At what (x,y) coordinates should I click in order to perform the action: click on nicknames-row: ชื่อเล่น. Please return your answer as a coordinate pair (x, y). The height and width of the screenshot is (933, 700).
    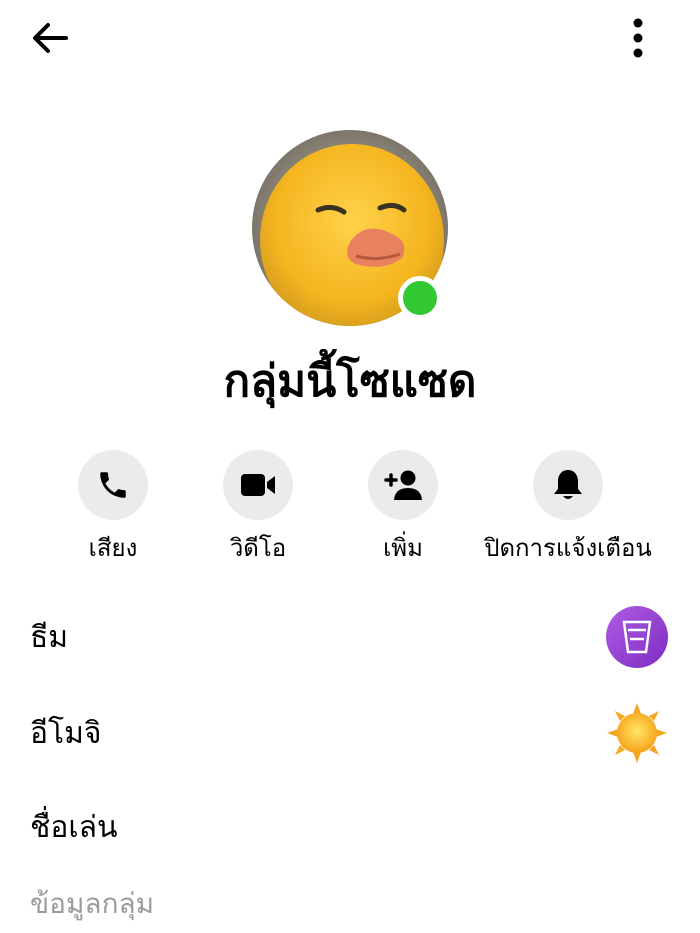
    Looking at the image, I should click on (350, 828).